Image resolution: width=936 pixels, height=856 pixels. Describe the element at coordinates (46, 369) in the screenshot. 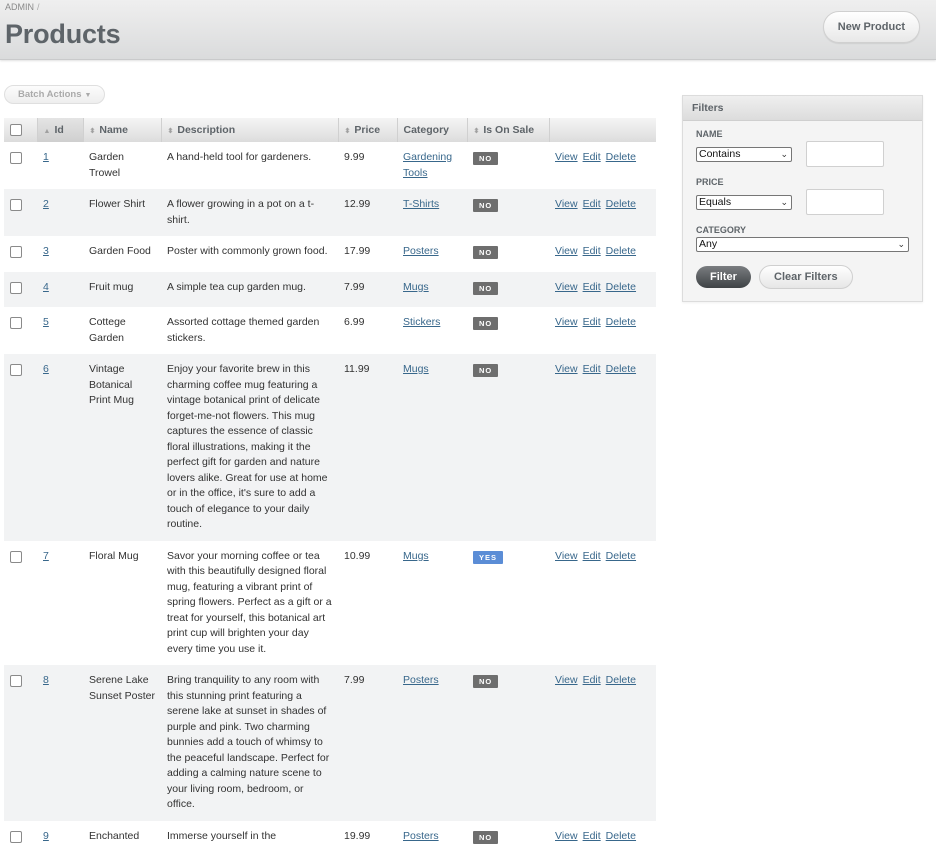

I see `product-id-link: 6` at that location.